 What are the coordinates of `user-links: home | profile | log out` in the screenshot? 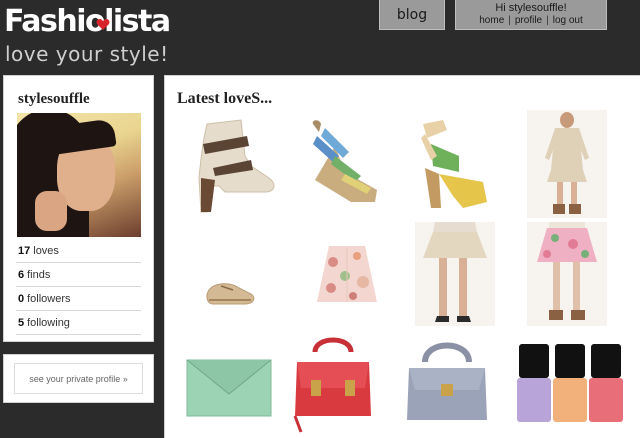 It's located at (531, 21).